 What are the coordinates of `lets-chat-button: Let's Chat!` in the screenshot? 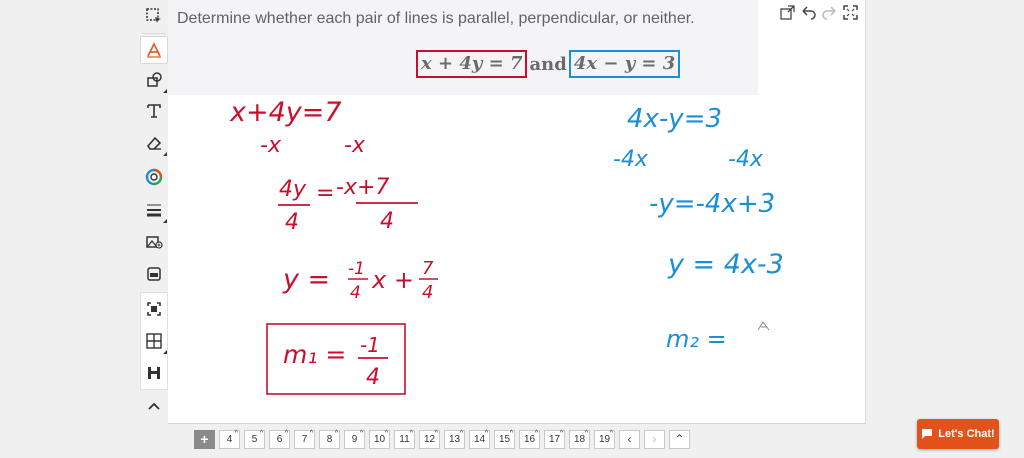 It's located at (958, 434).